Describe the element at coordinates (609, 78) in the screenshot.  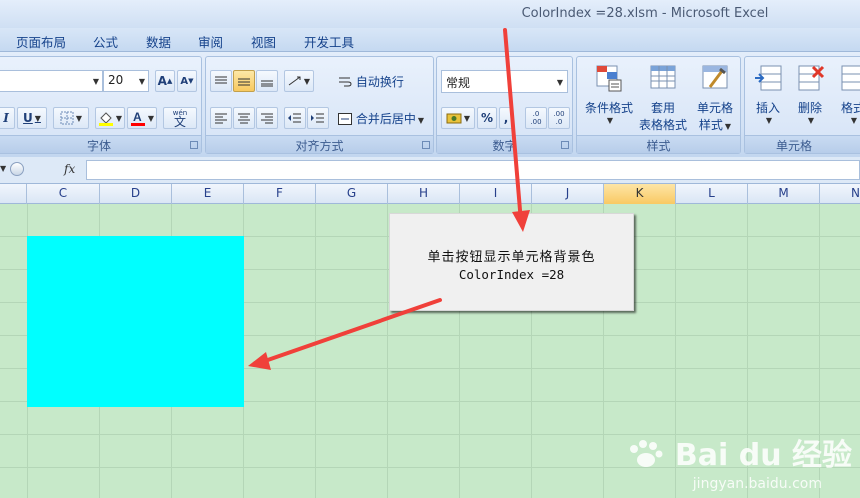
I see `conditional-format-icon` at that location.